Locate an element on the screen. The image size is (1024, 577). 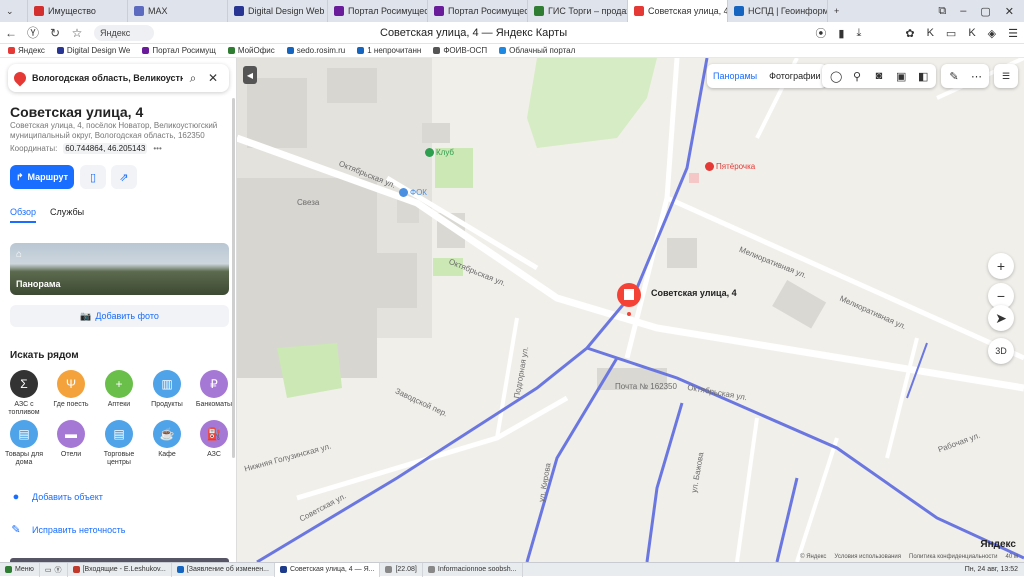
search-box: Вологодская область, Великоустюгский ⌕ ✕ is located at coordinates (118, 78).